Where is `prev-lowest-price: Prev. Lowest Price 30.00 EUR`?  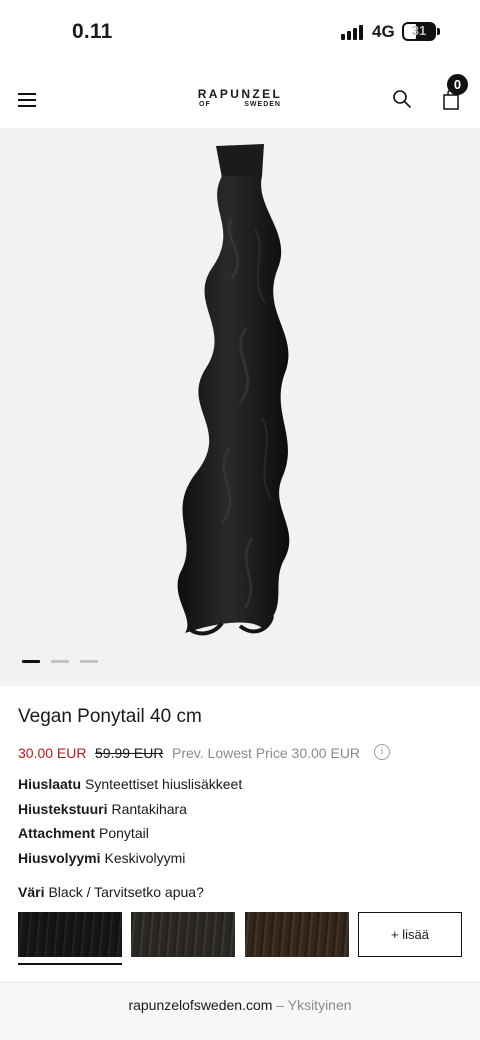 prev-lowest-price: Prev. Lowest Price 30.00 EUR is located at coordinates (266, 753).